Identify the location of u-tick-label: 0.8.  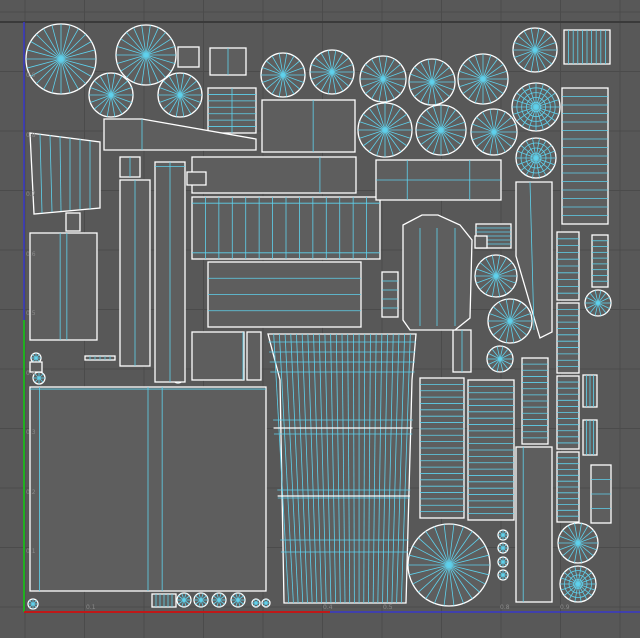
(505, 607).